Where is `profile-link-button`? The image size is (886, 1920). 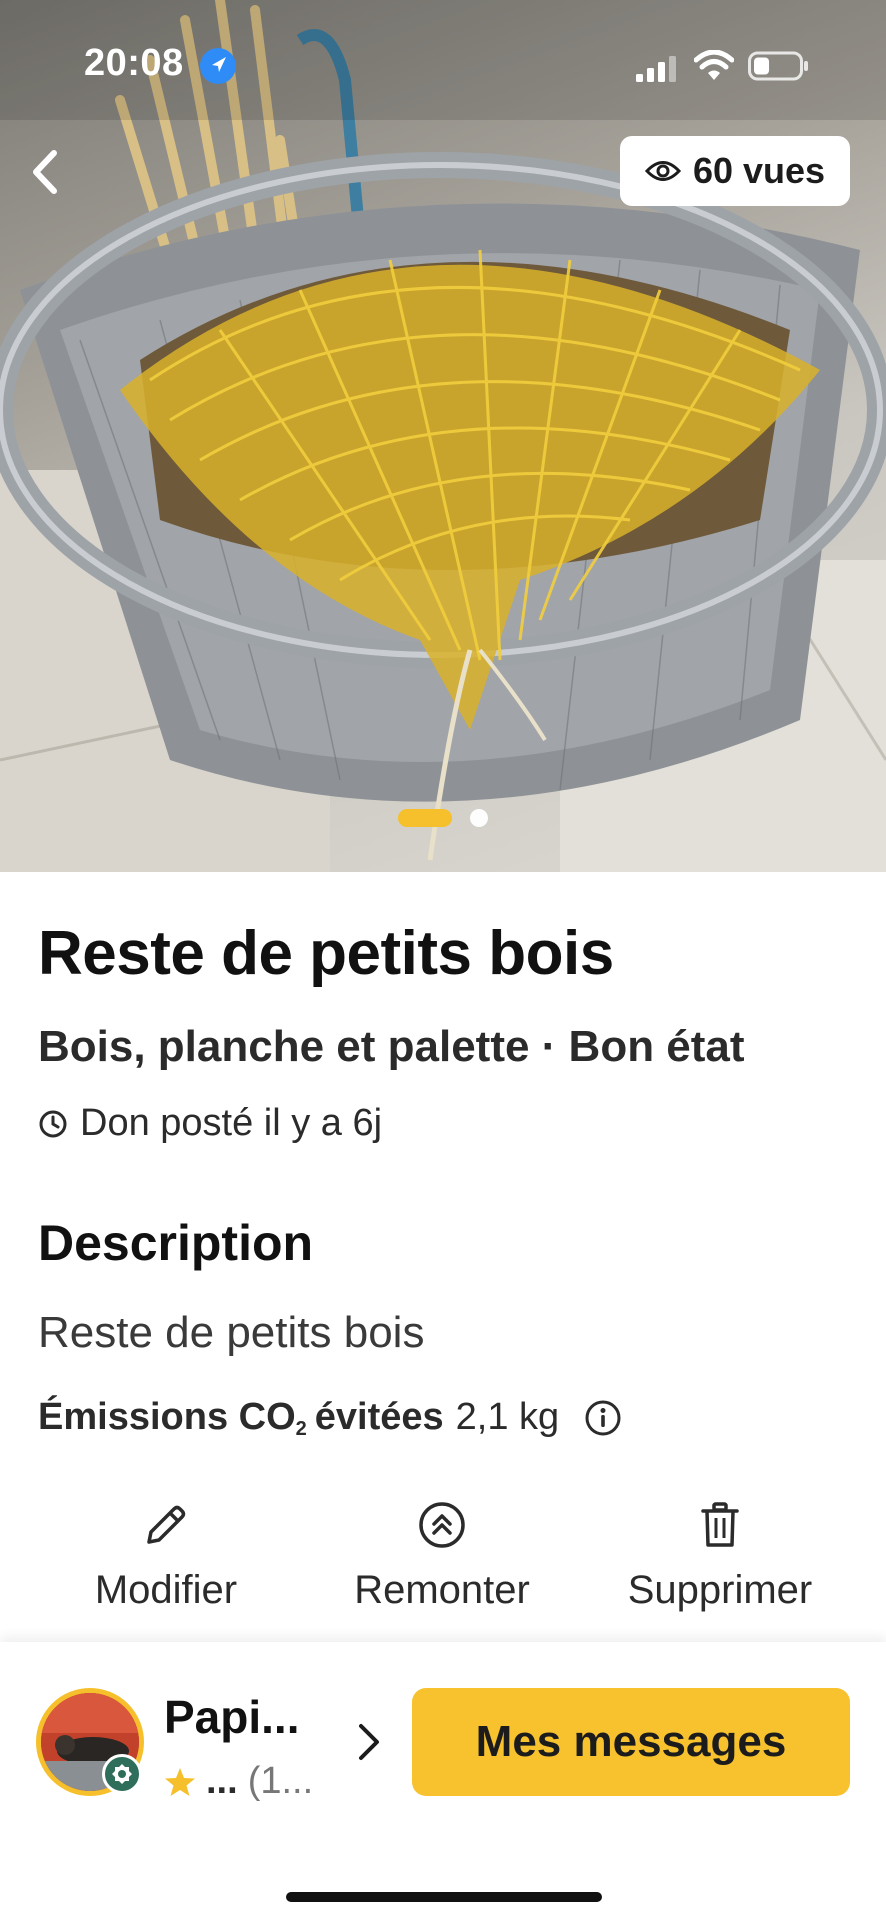 profile-link-button is located at coordinates (368, 1742).